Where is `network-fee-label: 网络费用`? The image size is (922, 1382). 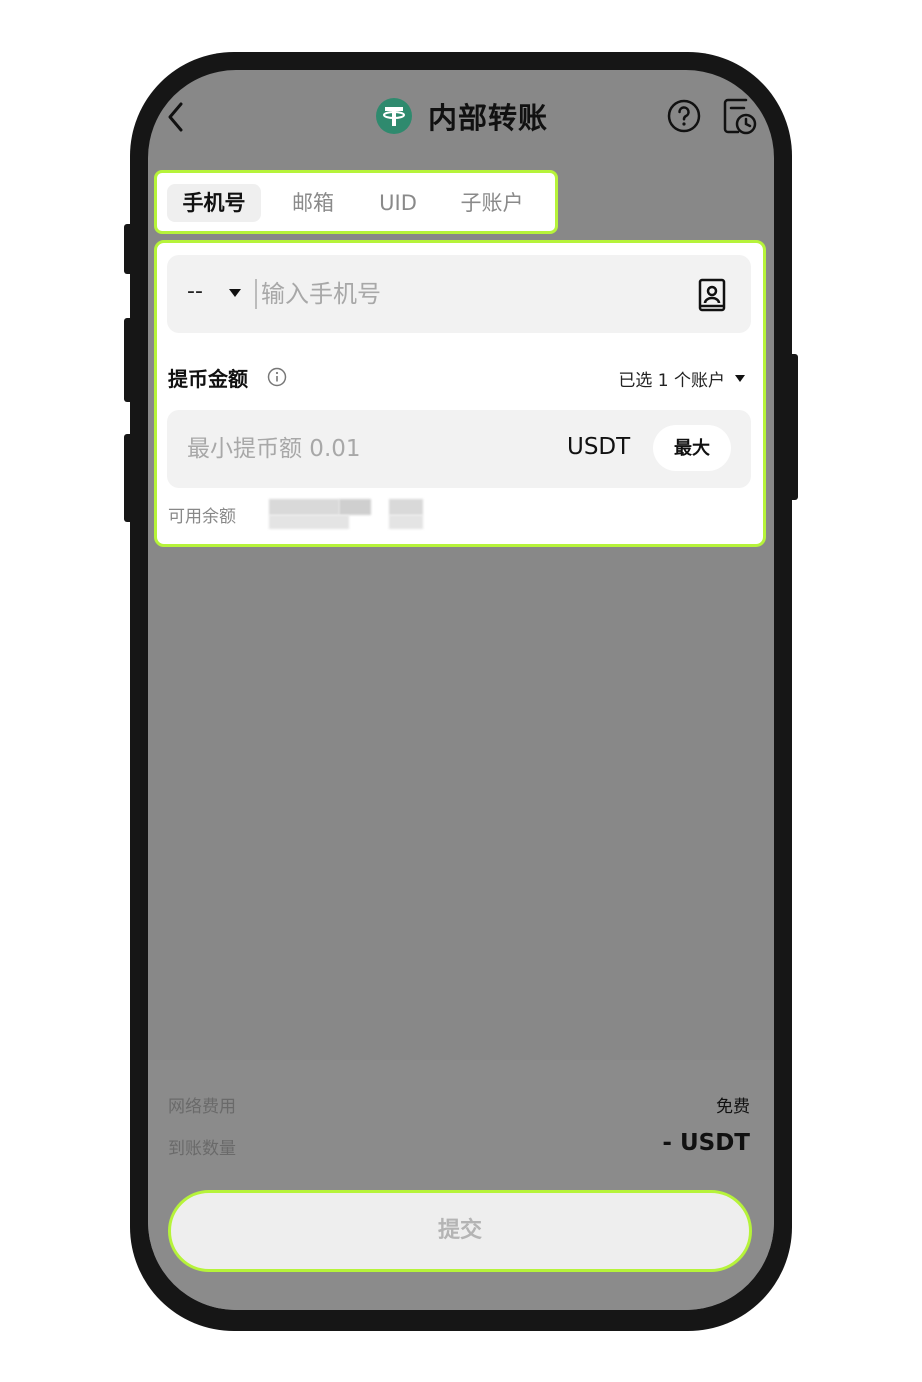 network-fee-label: 网络费用 is located at coordinates (202, 1107).